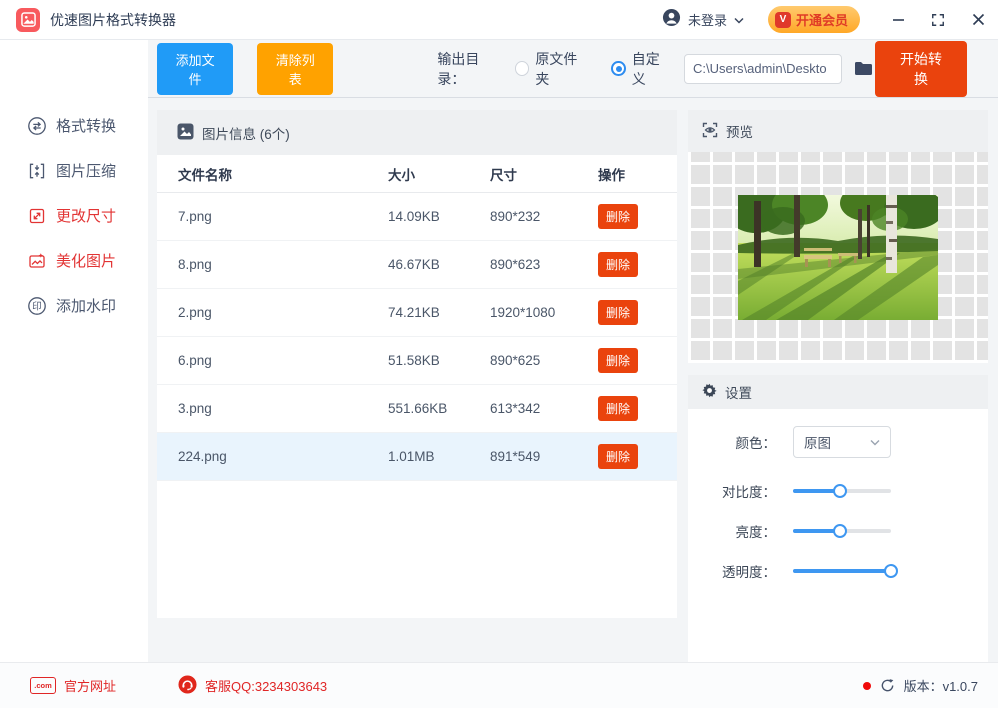 The height and width of the screenshot is (708, 998). Describe the element at coordinates (503, 175) in the screenshot. I see `col-dims: 尺寸` at that location.